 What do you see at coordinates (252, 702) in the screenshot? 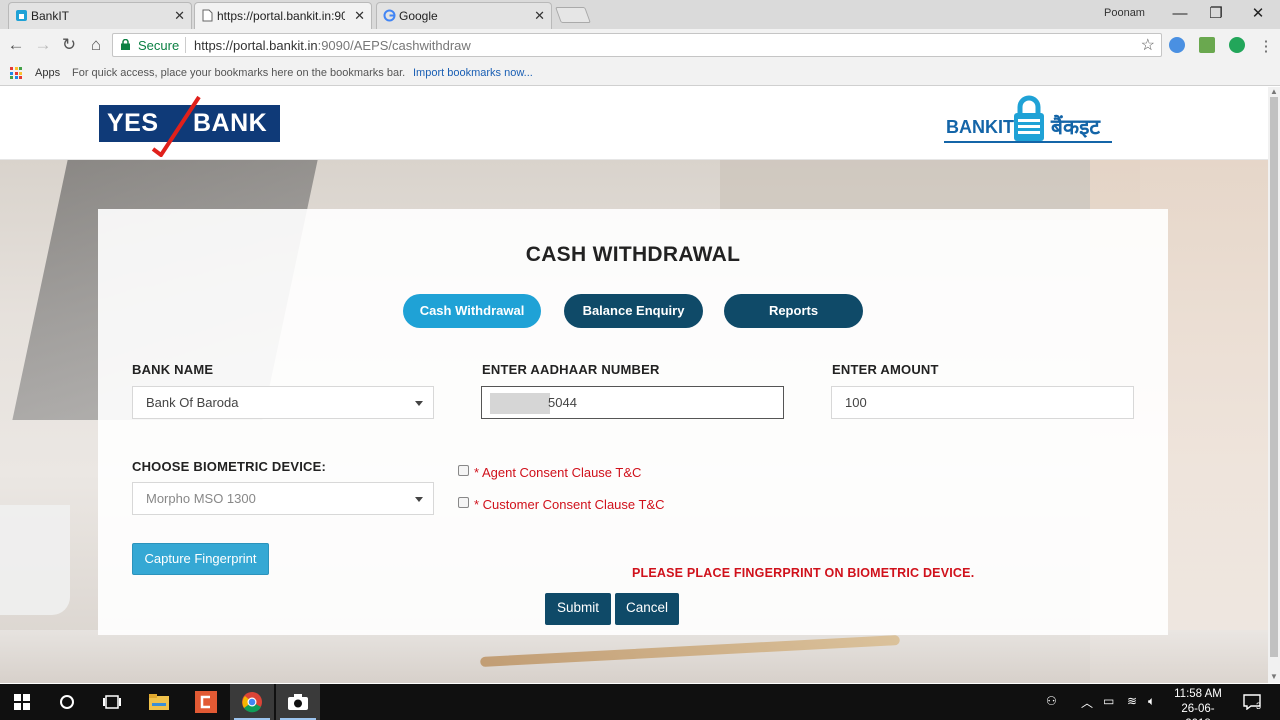
I see `chrome-icon` at bounding box center [252, 702].